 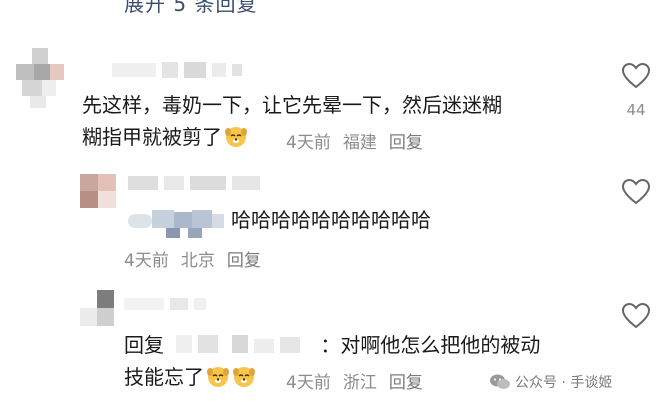 What do you see at coordinates (359, 143) in the screenshot?
I see `location: 福建` at bounding box center [359, 143].